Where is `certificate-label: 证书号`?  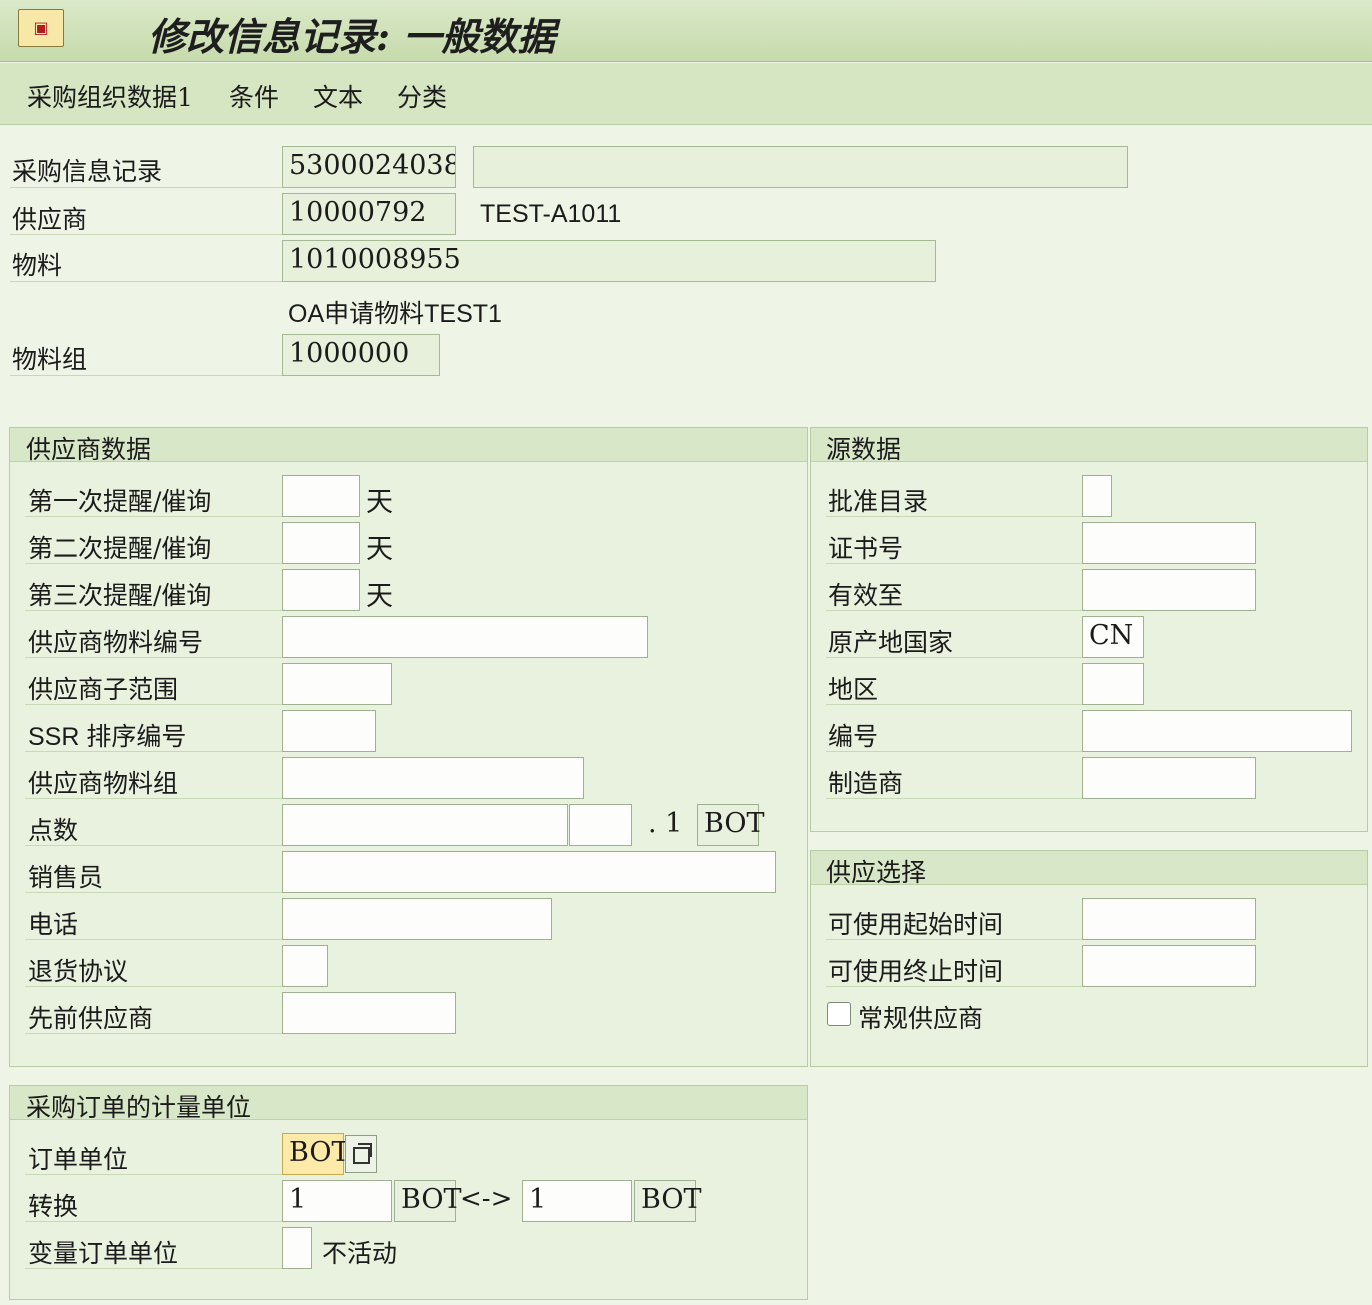 certificate-label: 证书号 is located at coordinates (866, 548).